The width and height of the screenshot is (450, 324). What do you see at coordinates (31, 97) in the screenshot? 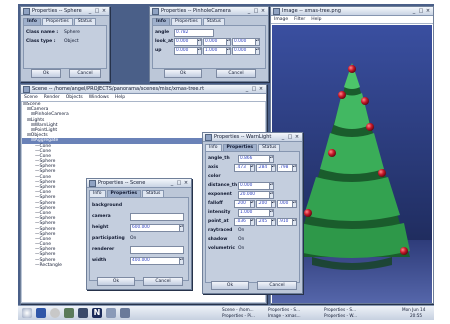
I see `menu-scene: Scene` at bounding box center [31, 97].